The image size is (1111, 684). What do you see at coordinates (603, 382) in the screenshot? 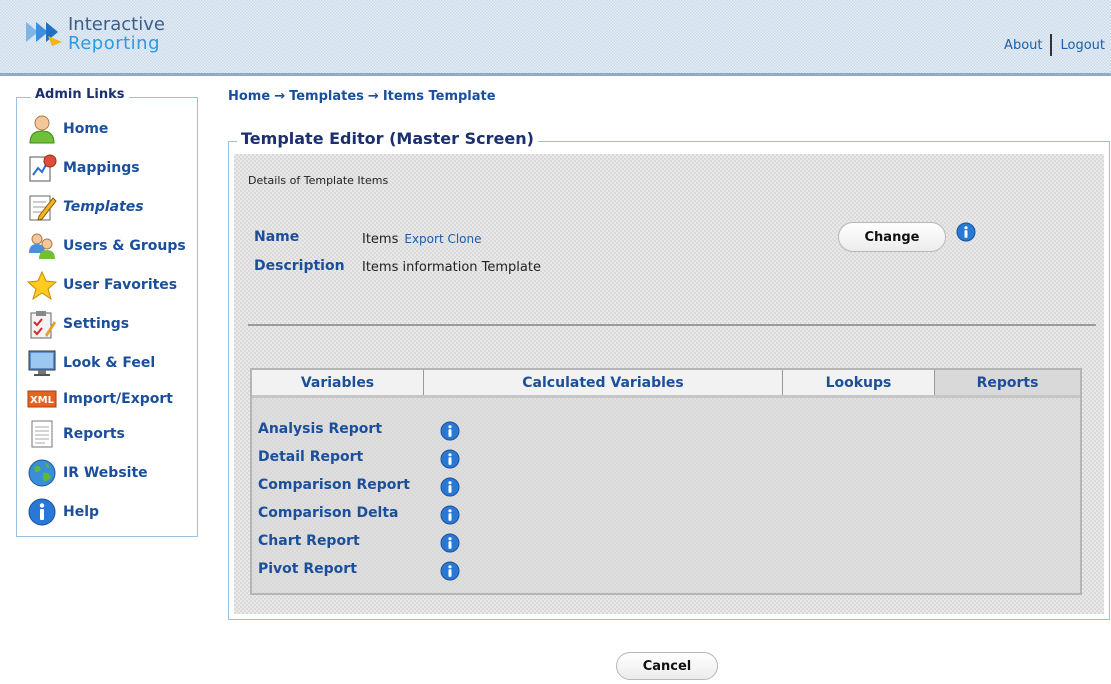
I see `tab-calculated-variables: Calculated Variables` at bounding box center [603, 382].